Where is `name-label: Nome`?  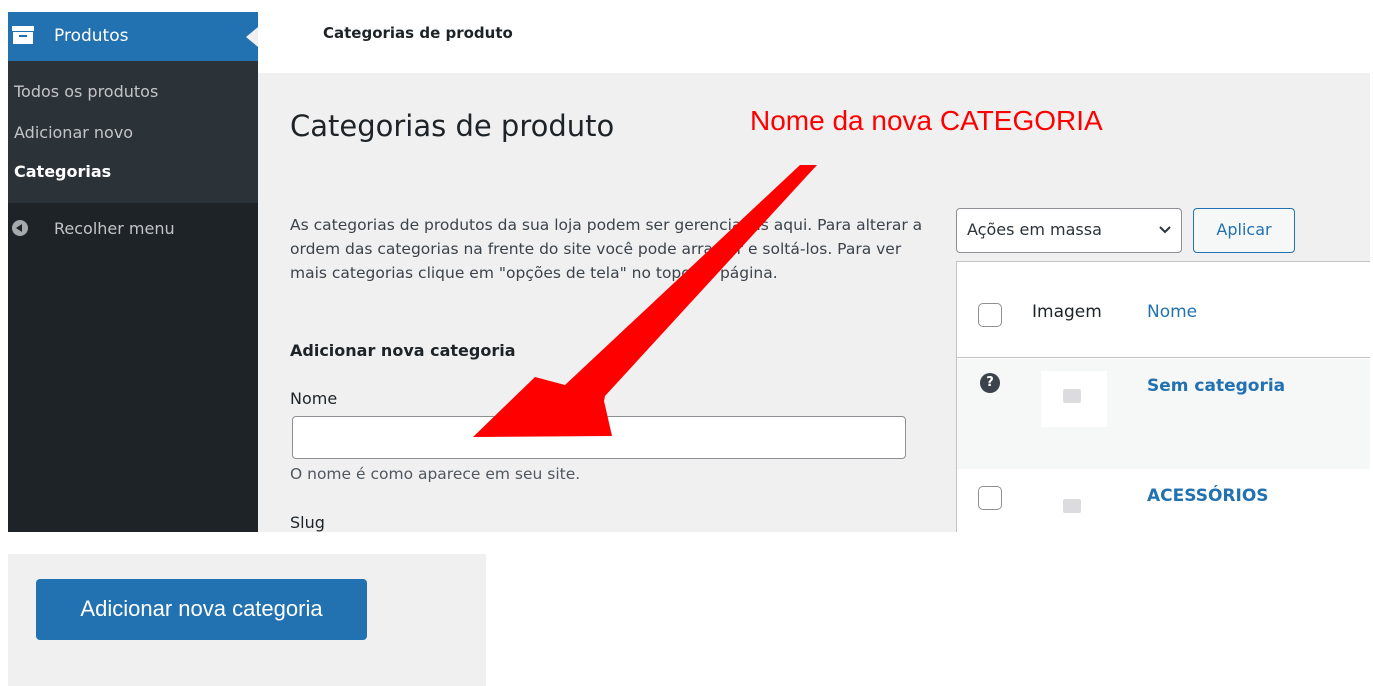
name-label: Nome is located at coordinates (314, 398).